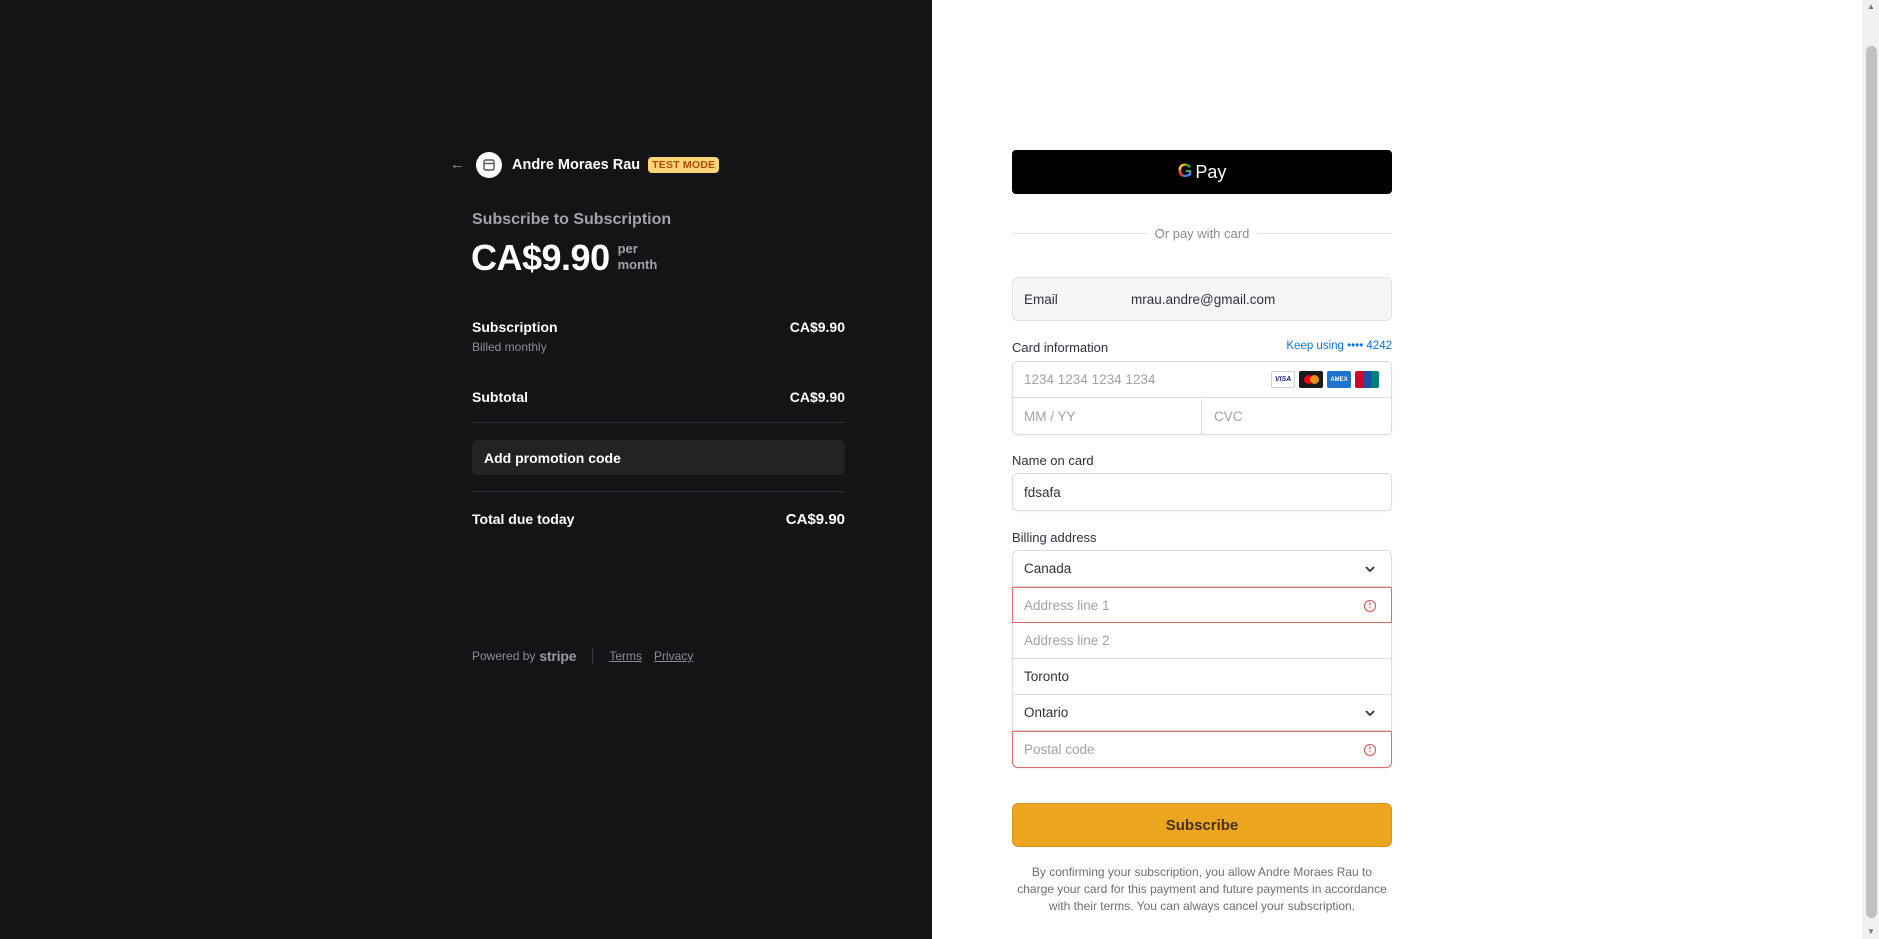  What do you see at coordinates (458, 165) in the screenshot?
I see `back-arrow-icon: ←` at bounding box center [458, 165].